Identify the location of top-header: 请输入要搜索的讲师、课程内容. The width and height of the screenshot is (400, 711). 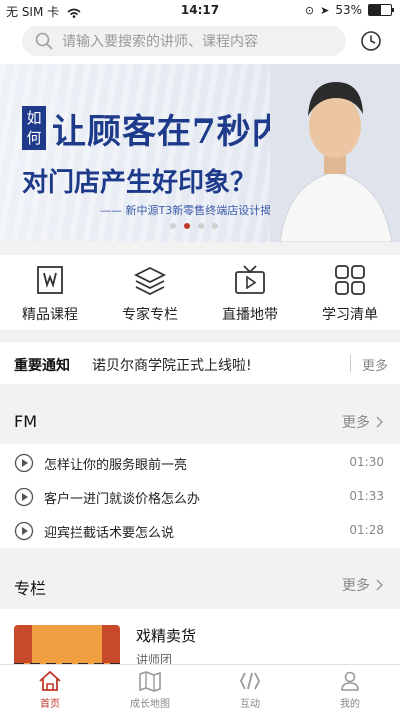
(200, 43).